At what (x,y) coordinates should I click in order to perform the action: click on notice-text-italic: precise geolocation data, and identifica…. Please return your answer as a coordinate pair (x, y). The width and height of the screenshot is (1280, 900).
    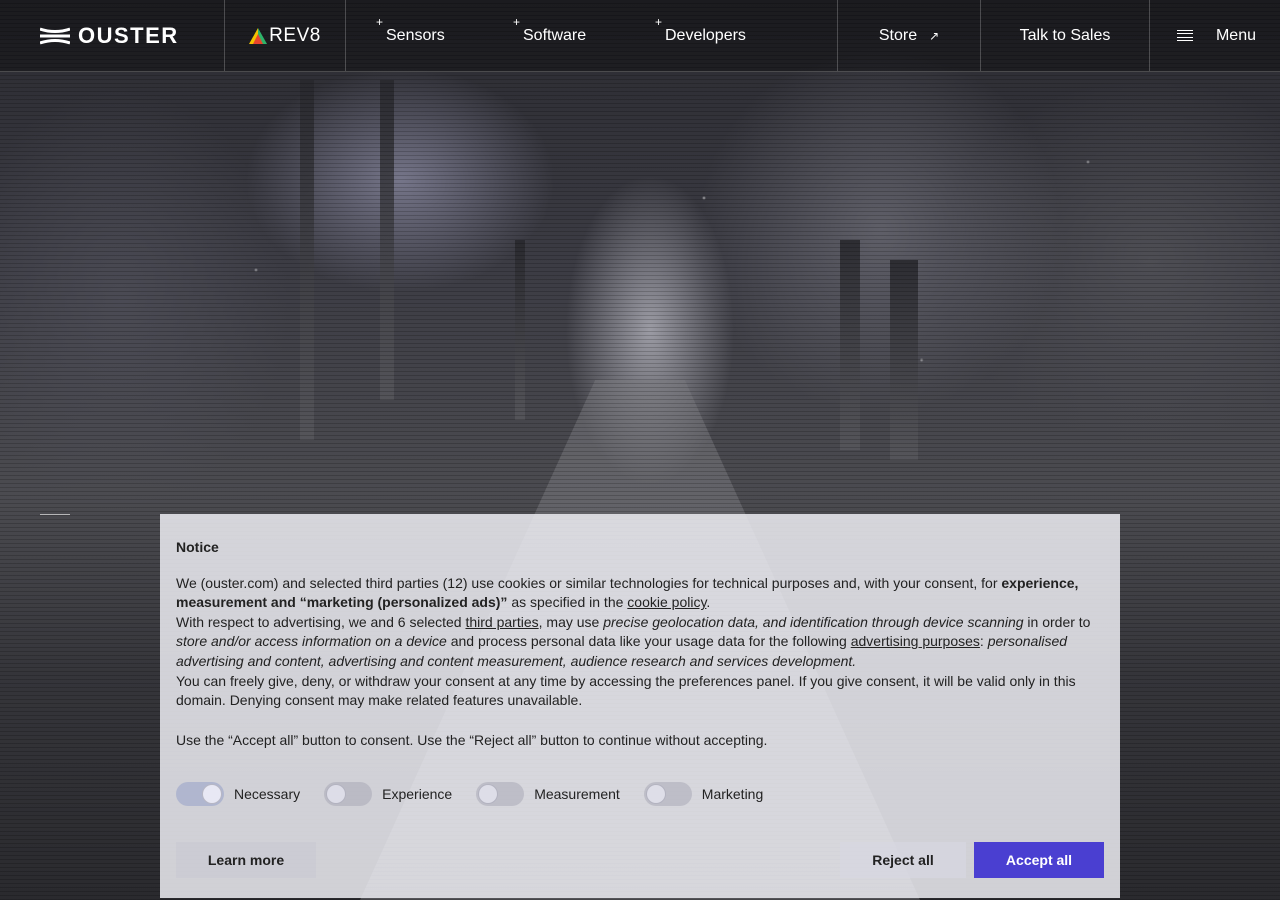
    Looking at the image, I should click on (813, 621).